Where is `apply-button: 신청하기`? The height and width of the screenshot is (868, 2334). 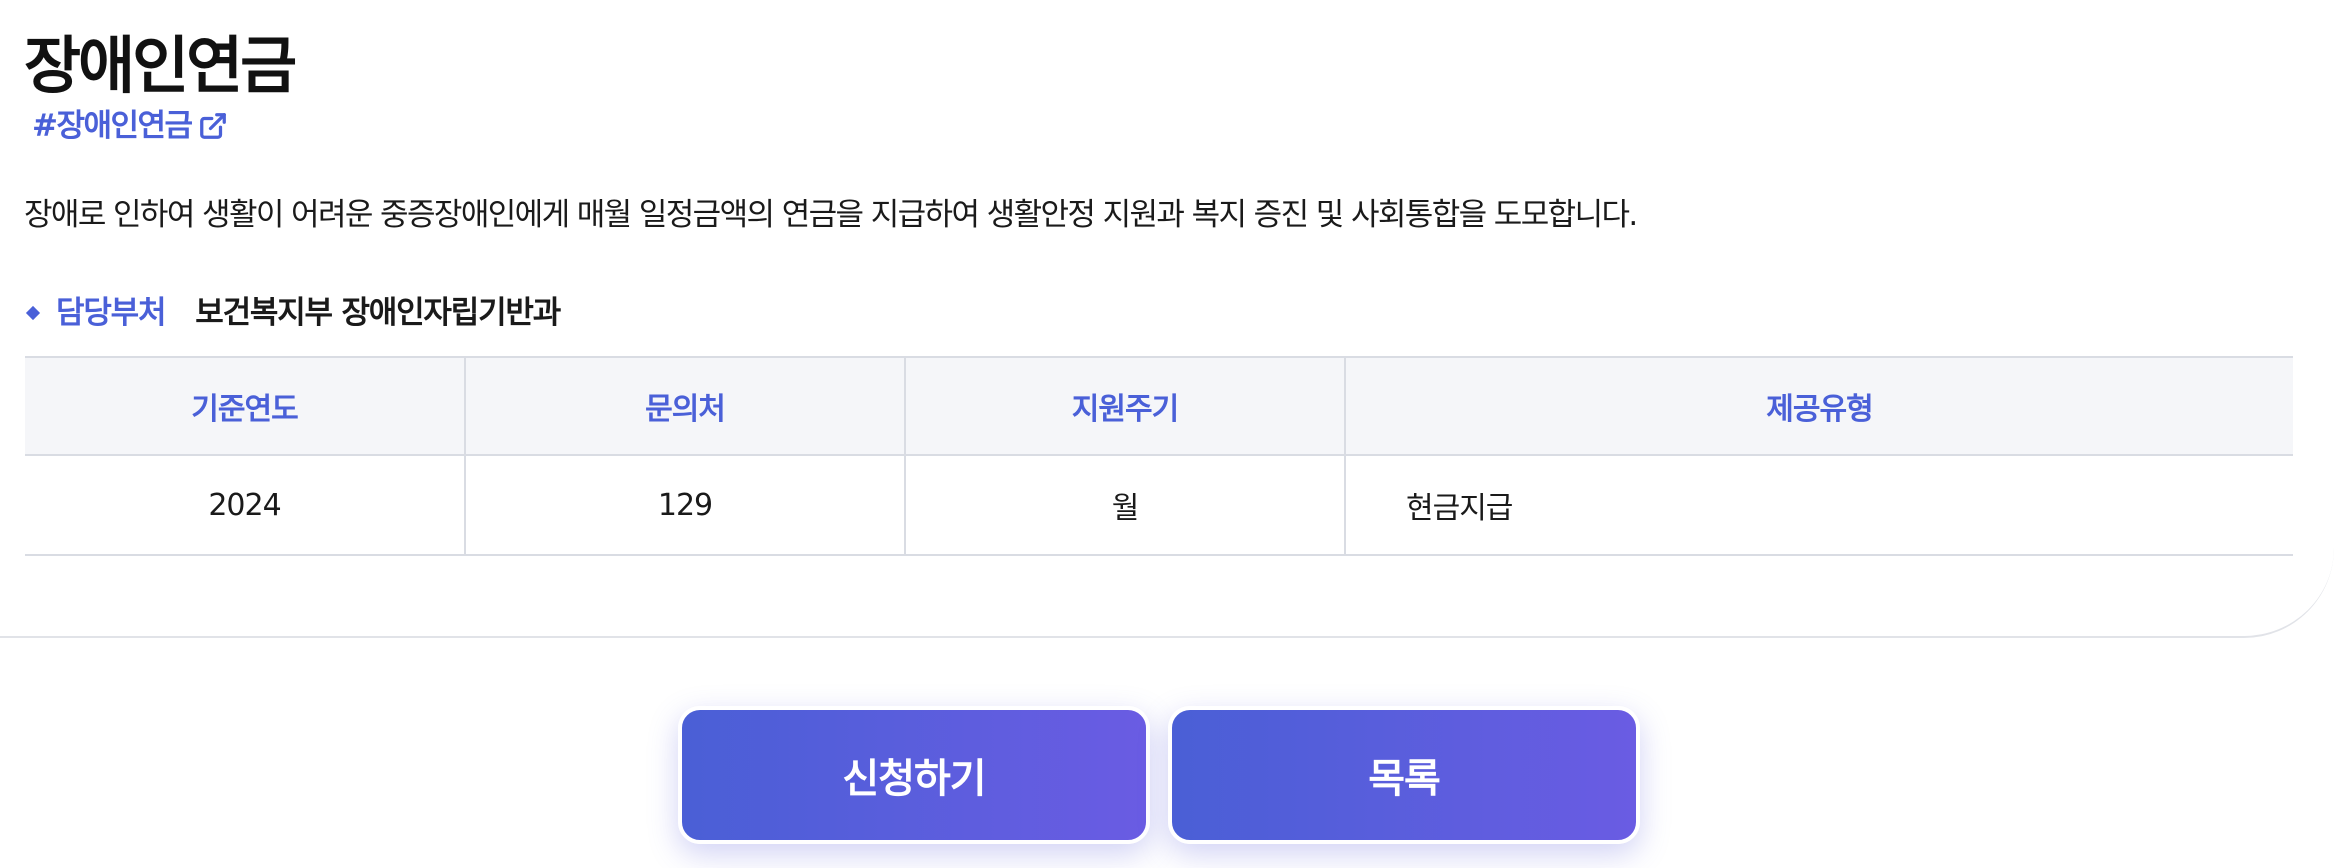 apply-button: 신청하기 is located at coordinates (914, 775).